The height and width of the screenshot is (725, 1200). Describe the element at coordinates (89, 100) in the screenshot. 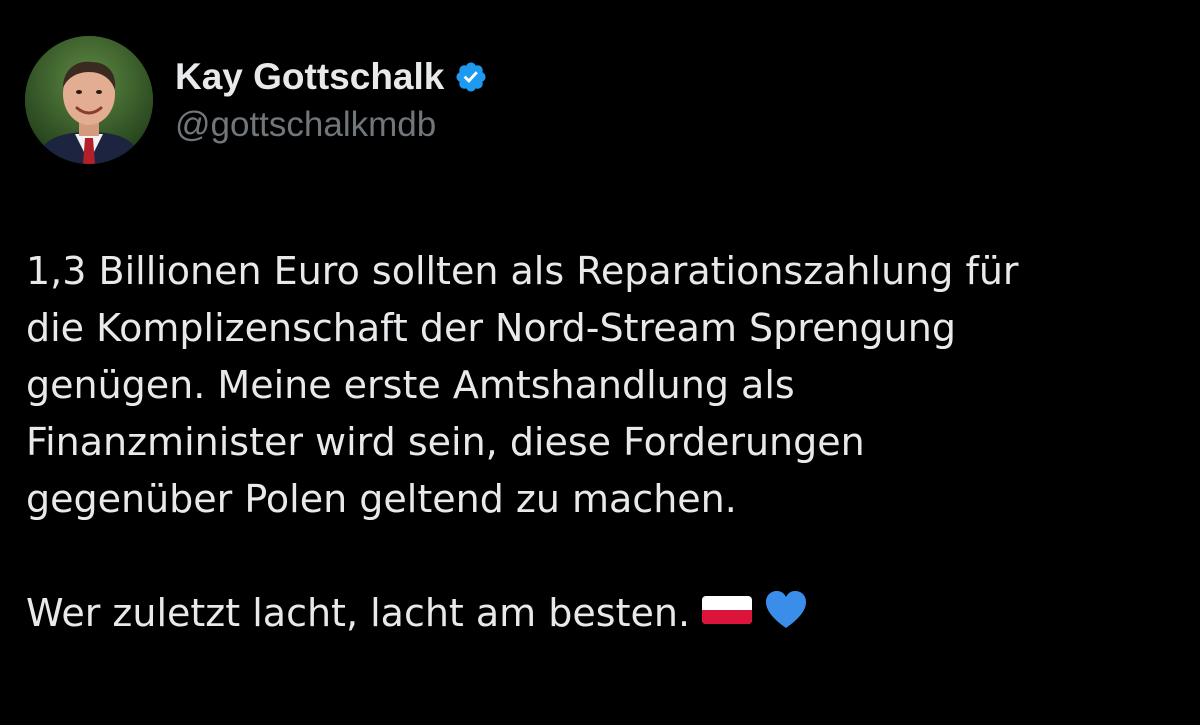

I see `avatar` at that location.